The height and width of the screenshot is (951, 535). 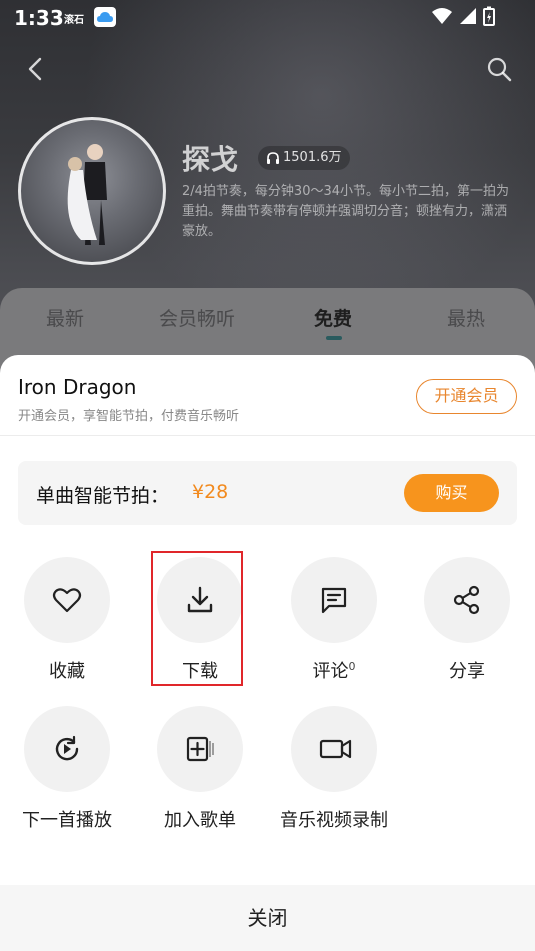 What do you see at coordinates (103, 496) in the screenshot?
I see `buy-label: 单曲智能节拍：` at bounding box center [103, 496].